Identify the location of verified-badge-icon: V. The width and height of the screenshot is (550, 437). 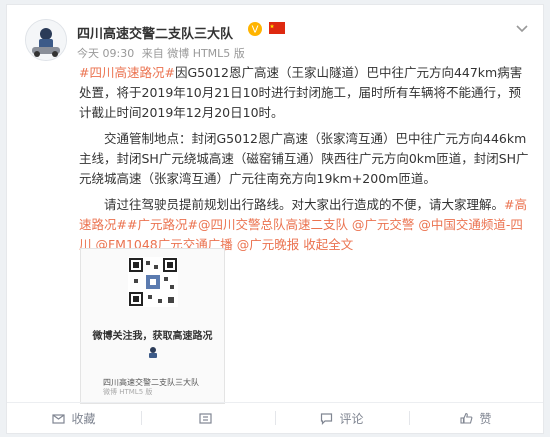
(255, 29).